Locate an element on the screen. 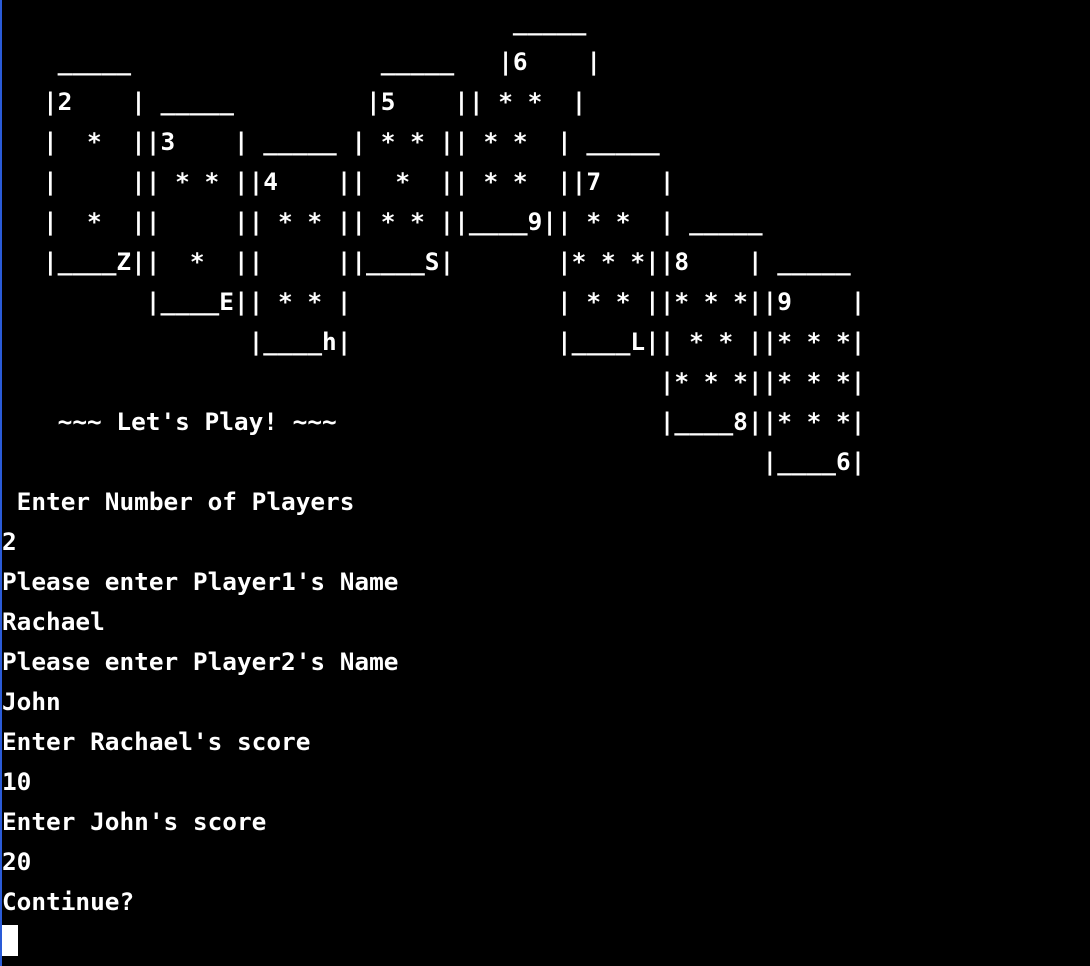 The image size is (1090, 966). input-echo: 10 is located at coordinates (17, 781).